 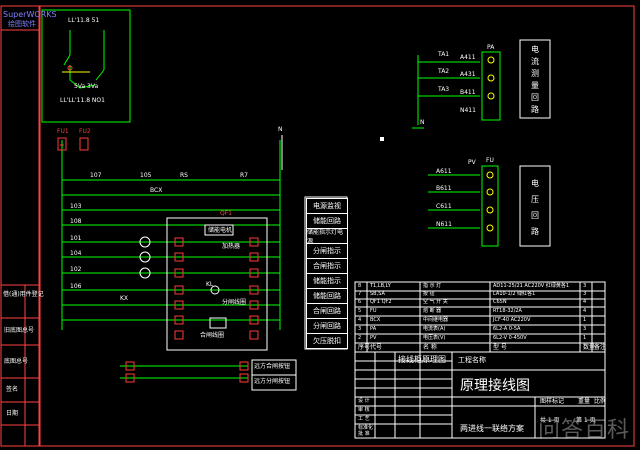 What do you see at coordinates (444, 224) in the screenshot?
I see `n611-label: N611` at bounding box center [444, 224].